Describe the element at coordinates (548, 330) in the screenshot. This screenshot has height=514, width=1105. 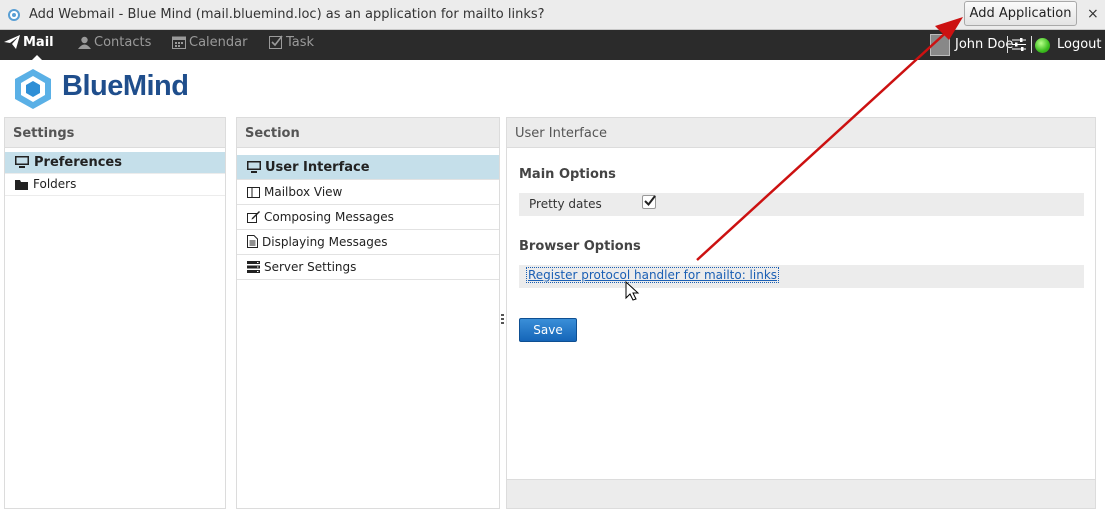
I see `save-button: Save` at that location.